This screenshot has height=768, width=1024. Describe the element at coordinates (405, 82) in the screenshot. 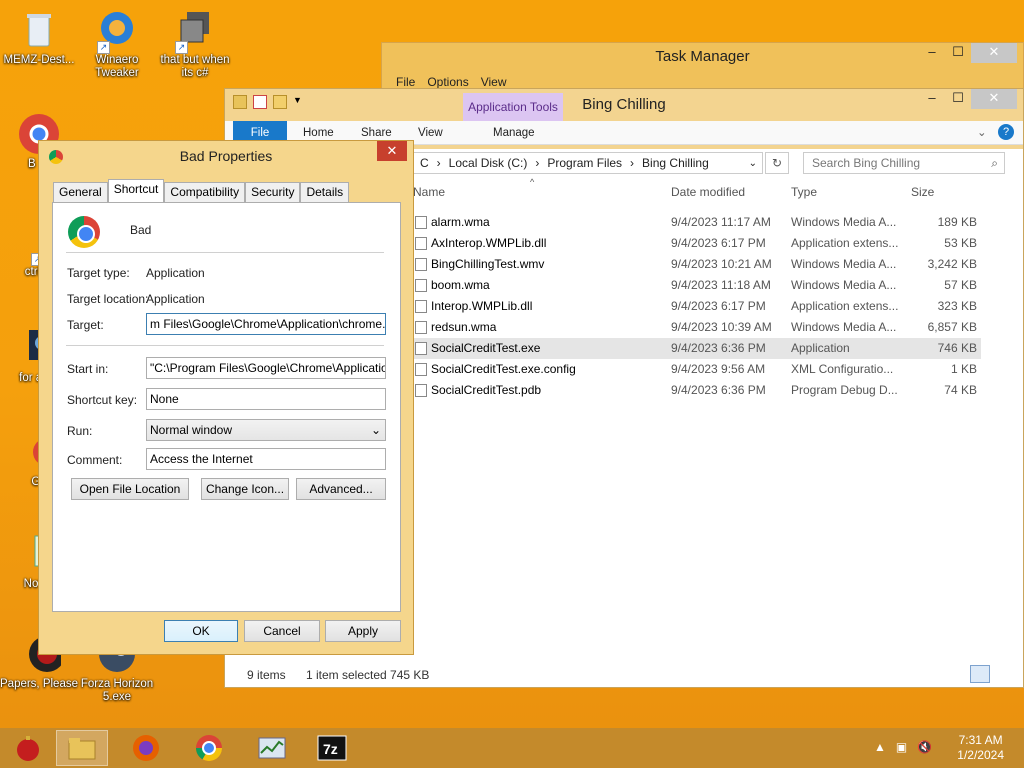

I see `menu-file: File` at that location.